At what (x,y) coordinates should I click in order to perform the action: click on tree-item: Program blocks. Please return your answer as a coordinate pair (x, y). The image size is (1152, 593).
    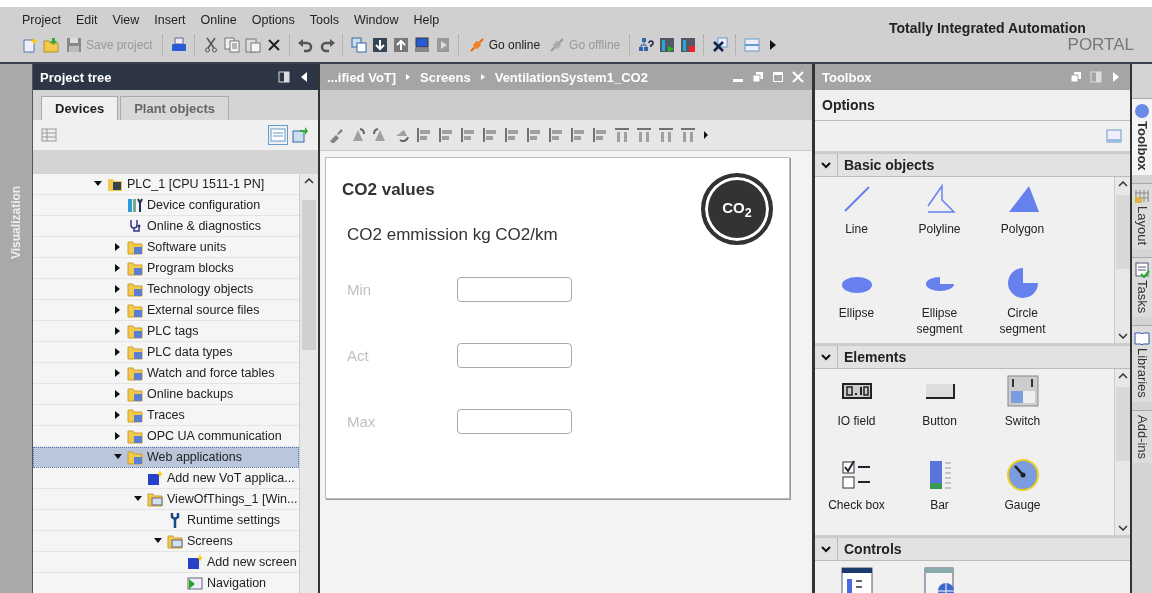
    Looking at the image, I should click on (166, 268).